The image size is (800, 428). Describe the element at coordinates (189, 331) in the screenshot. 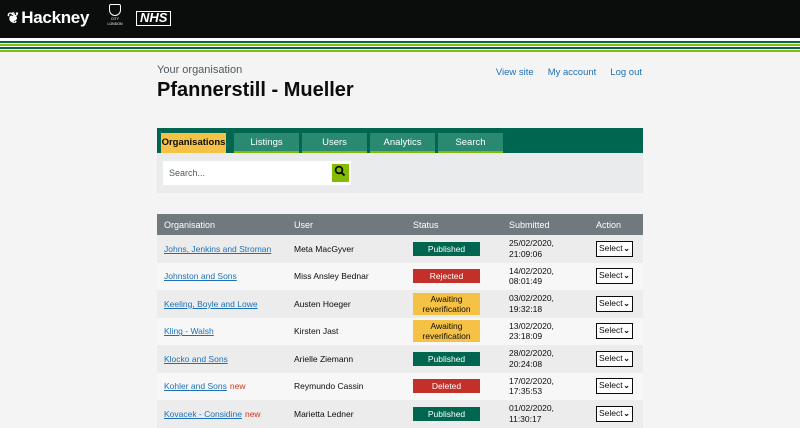

I see `organisation-link: Kling - Walsh` at that location.